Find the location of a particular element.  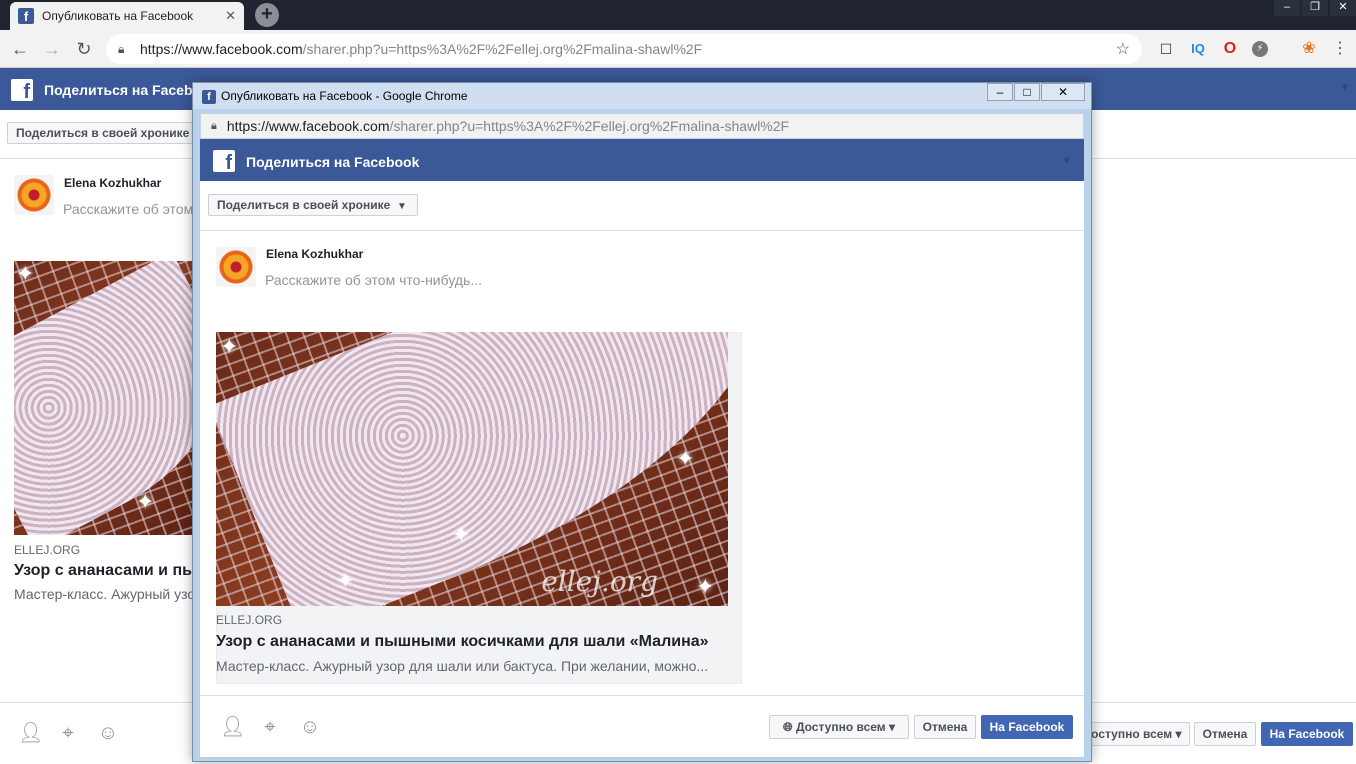

star-icon: ☆ is located at coordinates (1123, 49).